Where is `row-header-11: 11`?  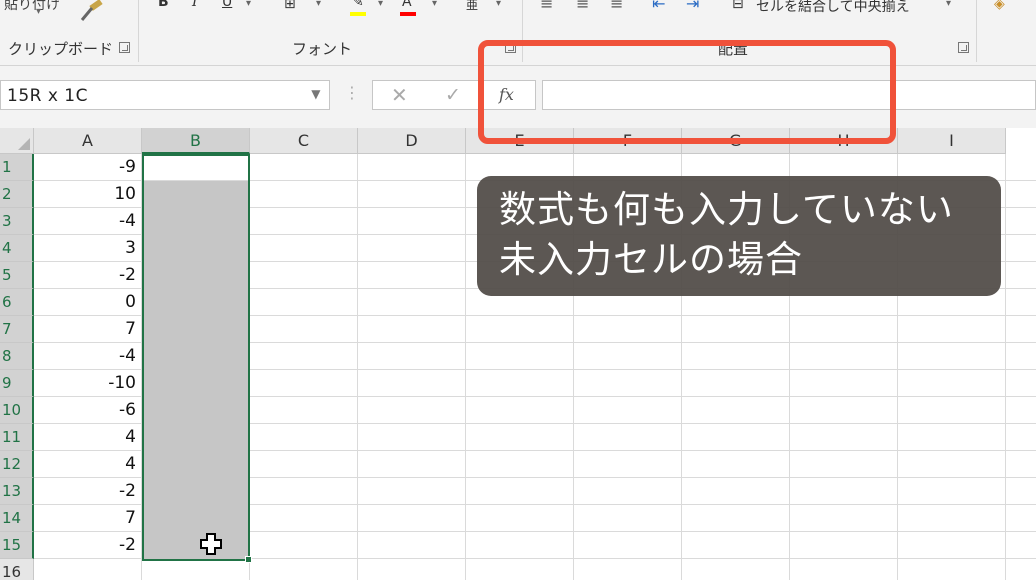 row-header-11: 11 is located at coordinates (17, 437).